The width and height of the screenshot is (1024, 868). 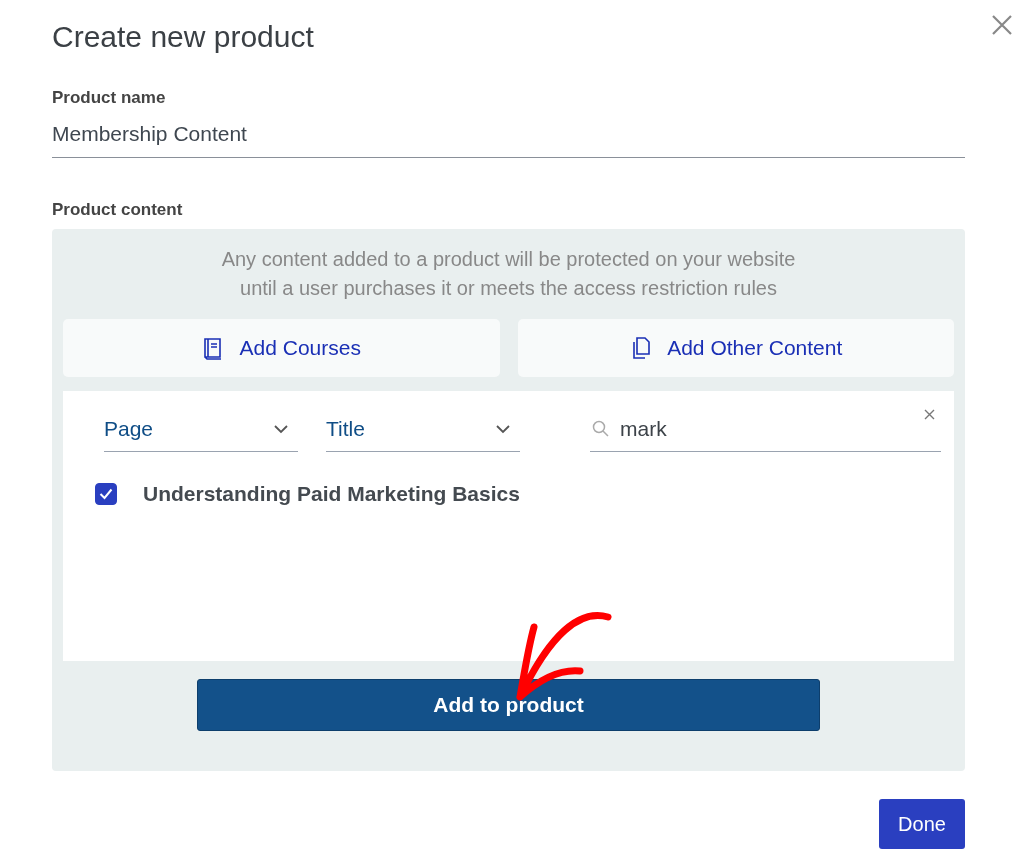 I want to click on done-button: Done, so click(x=922, y=824).